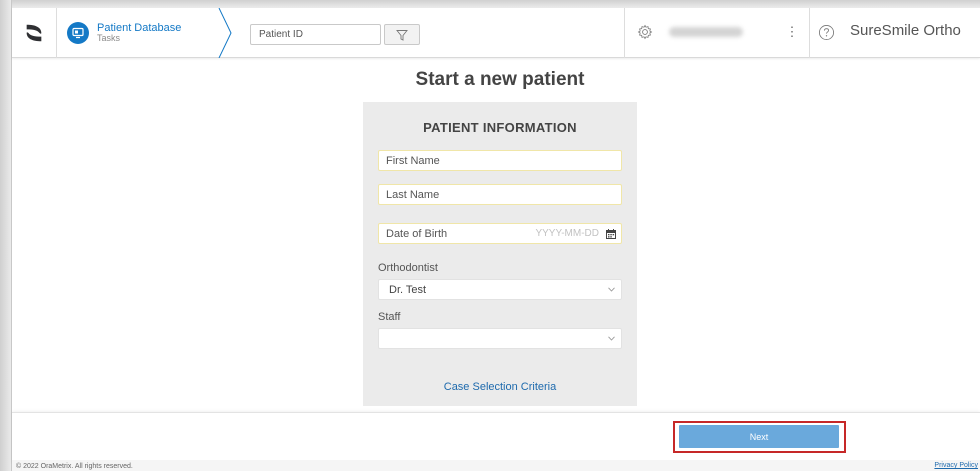 This screenshot has width=980, height=471. I want to click on user-settings-area: ⋮, so click(717, 33).